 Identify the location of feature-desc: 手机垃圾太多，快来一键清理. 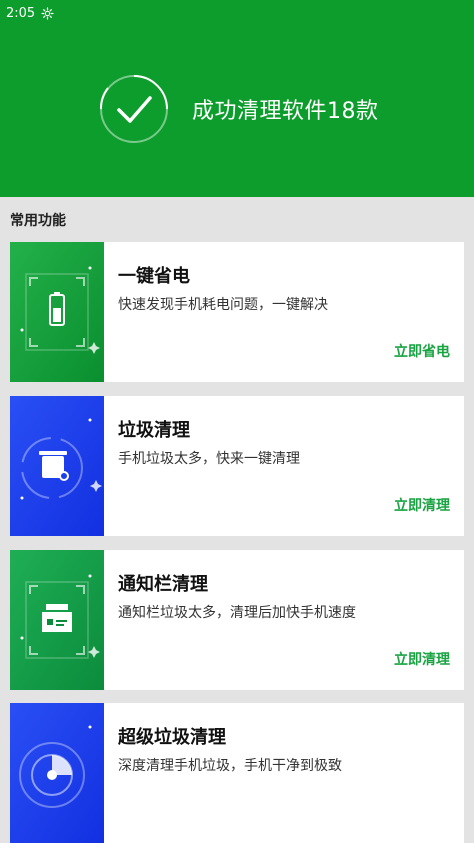
(209, 459).